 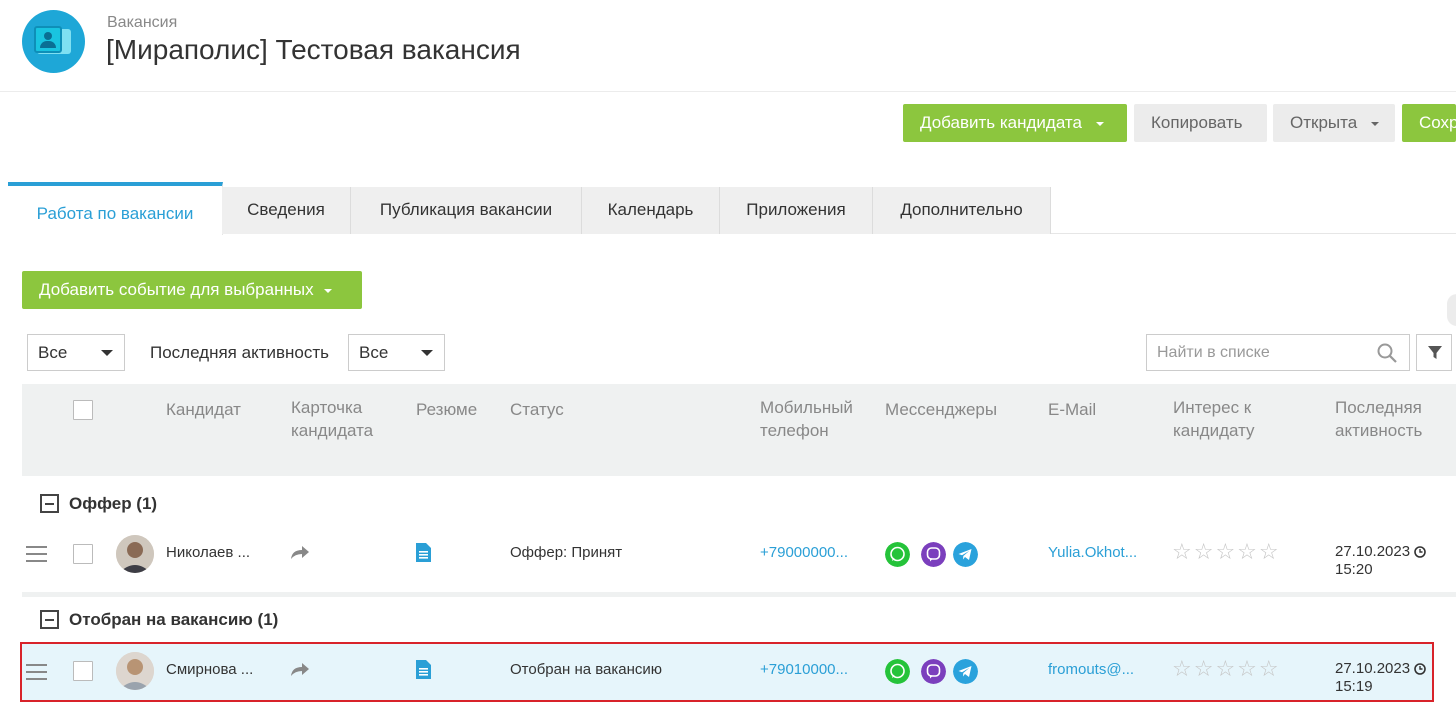 What do you see at coordinates (1257, 352) in the screenshot?
I see `search-input` at bounding box center [1257, 352].